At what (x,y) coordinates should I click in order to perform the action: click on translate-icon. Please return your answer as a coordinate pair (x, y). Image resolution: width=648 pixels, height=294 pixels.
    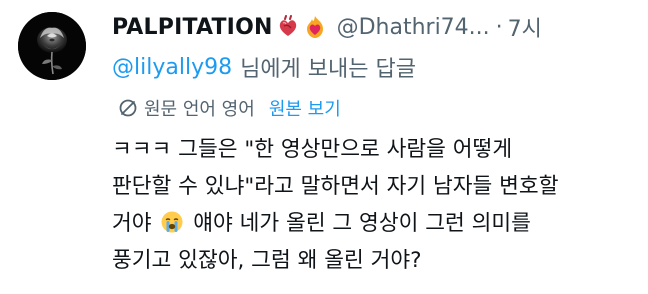
    Looking at the image, I should click on (128, 108).